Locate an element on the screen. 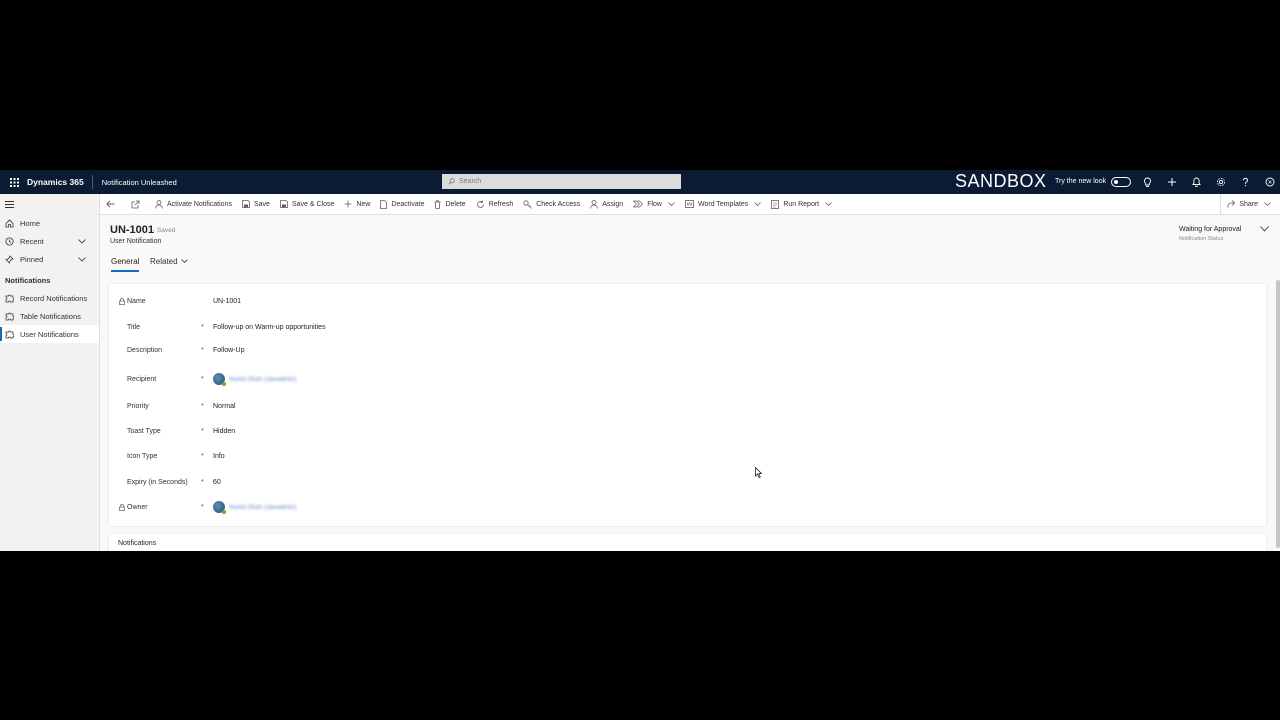 This screenshot has height=720, width=1280. nav-pinned-label: Pinned is located at coordinates (32, 259).